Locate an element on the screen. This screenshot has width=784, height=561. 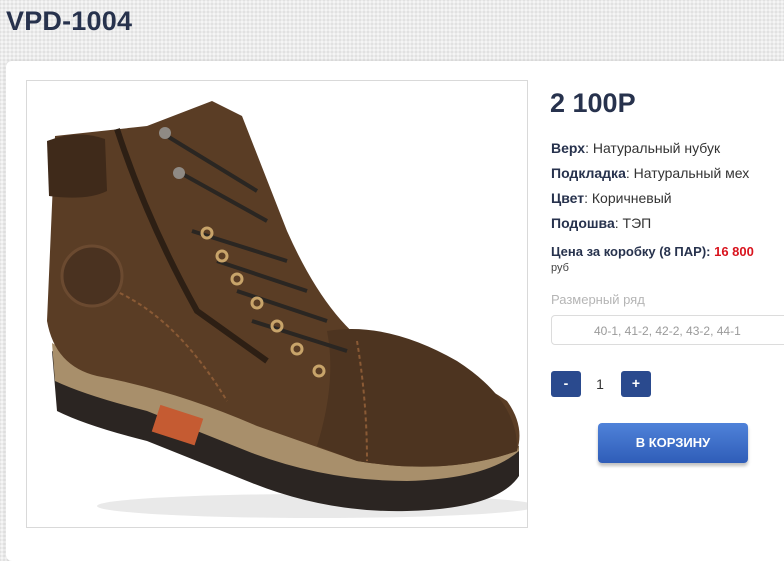
quantity-increase-button: + is located at coordinates (636, 384).